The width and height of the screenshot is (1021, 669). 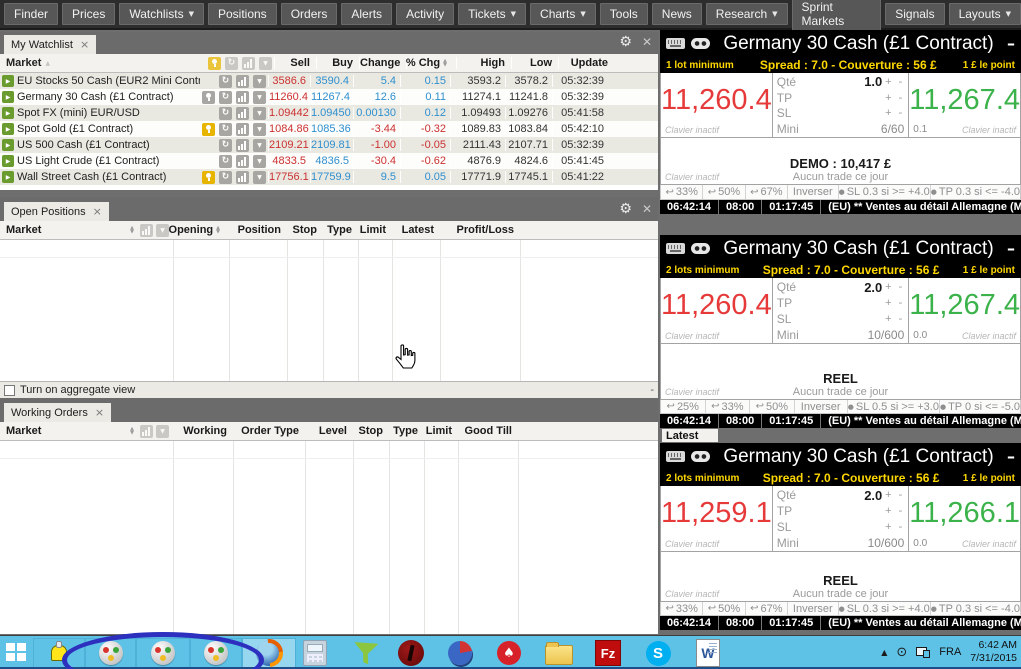 What do you see at coordinates (509, 653) in the screenshot?
I see `taskbar-app-pokerstars: ♠` at bounding box center [509, 653].